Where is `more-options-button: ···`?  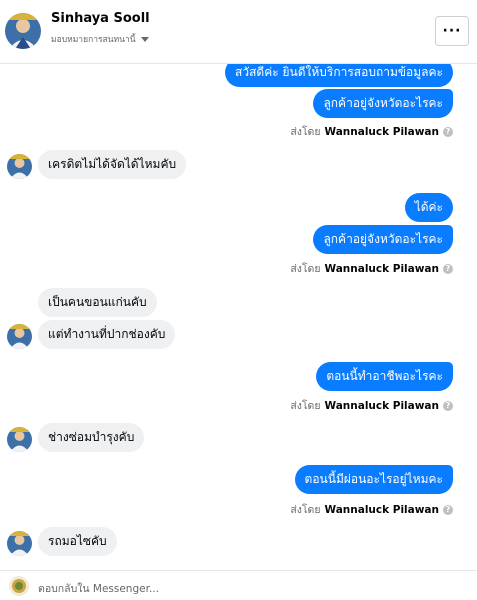
more-options-button: ··· is located at coordinates (452, 31).